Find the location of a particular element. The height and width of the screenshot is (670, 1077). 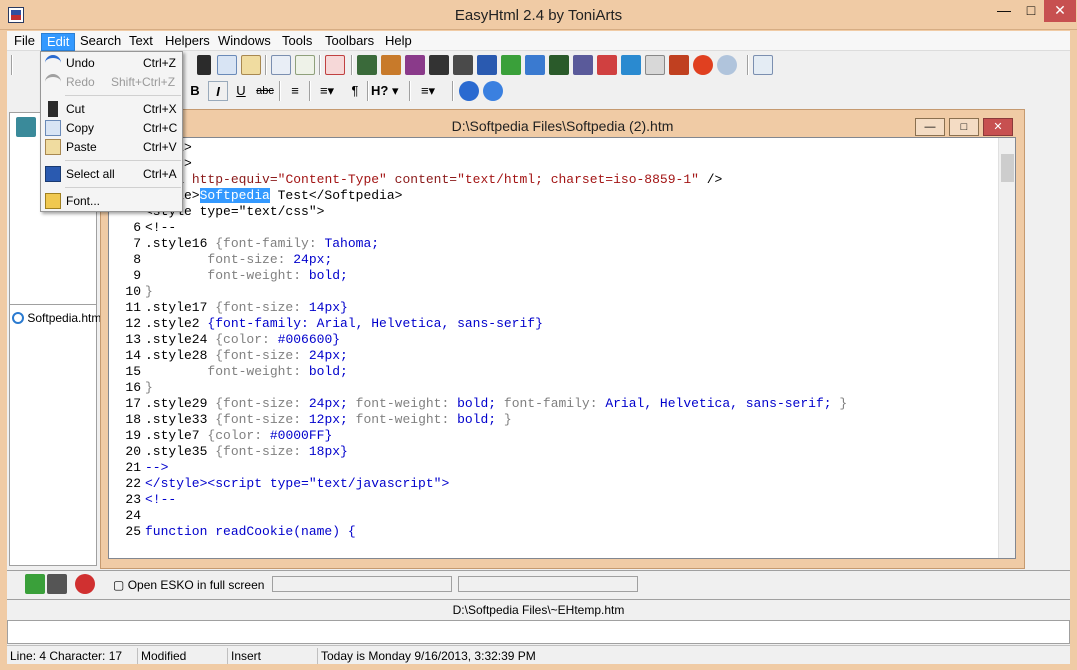

line-number: 22 is located at coordinates (133, 483).